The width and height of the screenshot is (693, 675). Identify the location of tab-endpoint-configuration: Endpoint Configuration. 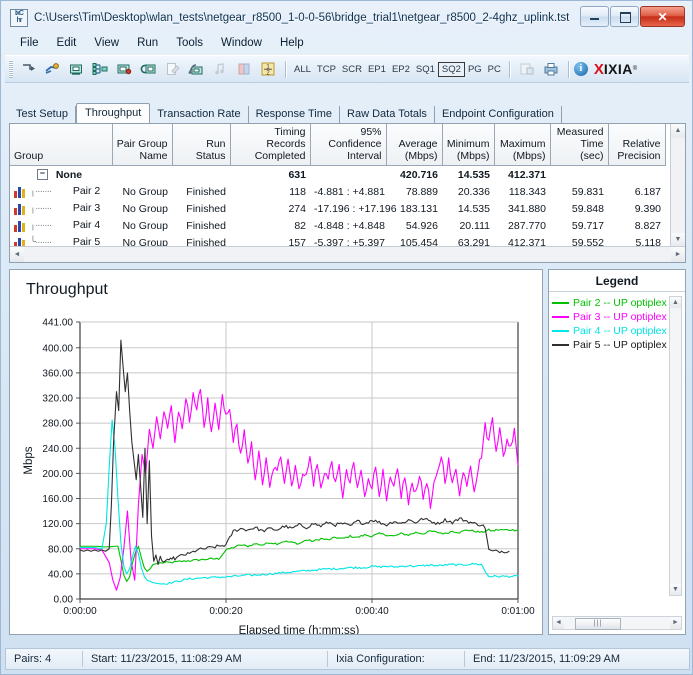
(498, 114).